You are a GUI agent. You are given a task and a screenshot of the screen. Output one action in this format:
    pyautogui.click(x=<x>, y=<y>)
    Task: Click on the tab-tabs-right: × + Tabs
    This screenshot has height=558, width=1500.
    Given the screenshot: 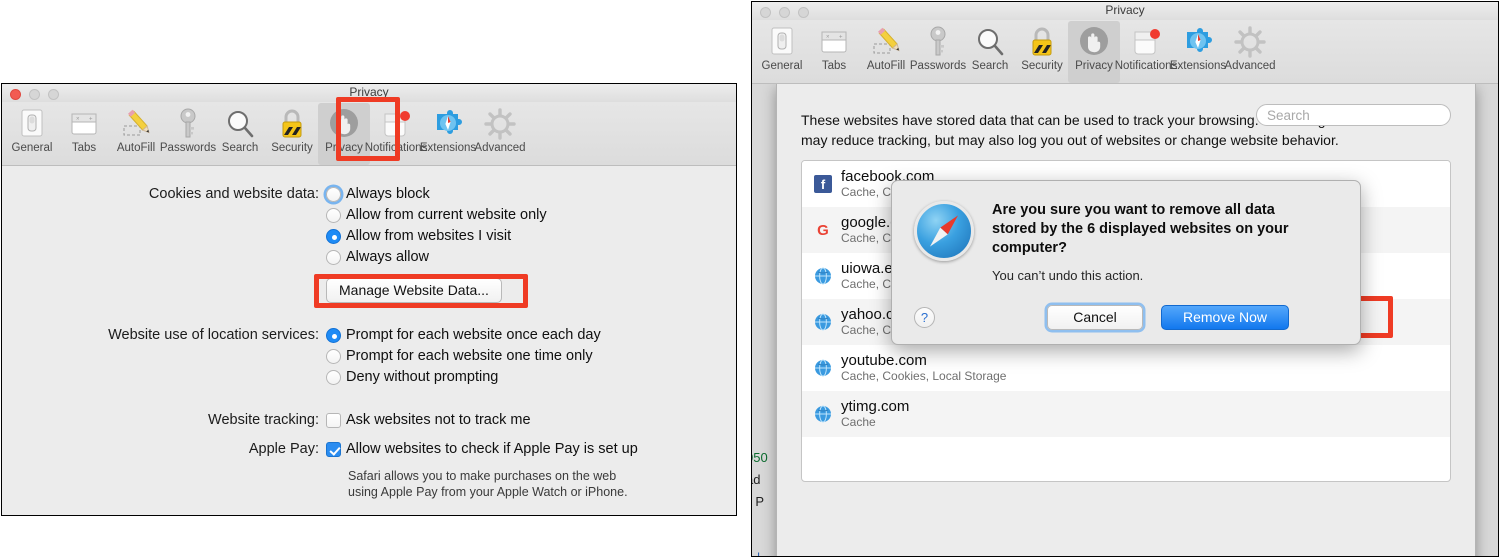 What is the action you would take?
    pyautogui.click(x=834, y=52)
    